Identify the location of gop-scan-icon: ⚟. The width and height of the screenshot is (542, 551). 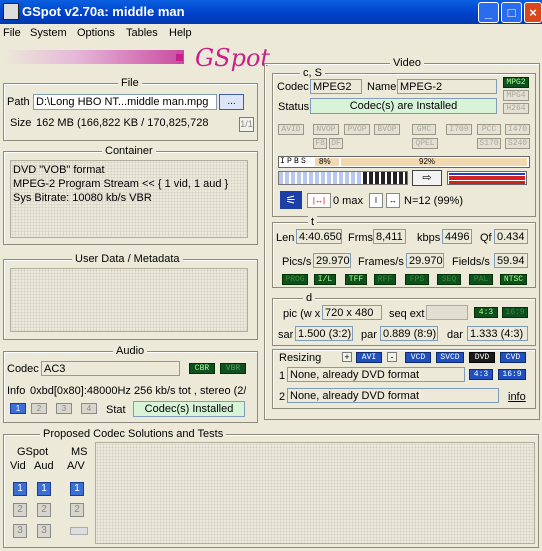
(291, 200).